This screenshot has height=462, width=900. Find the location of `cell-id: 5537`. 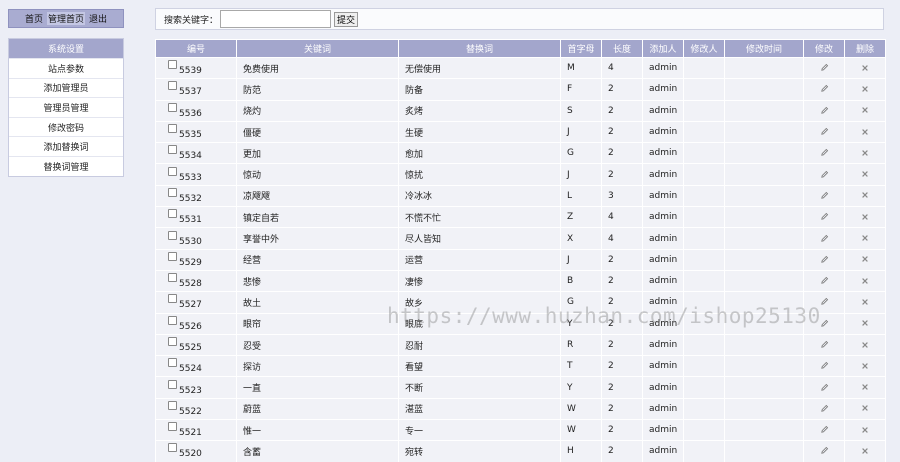

cell-id: 5537 is located at coordinates (196, 89).